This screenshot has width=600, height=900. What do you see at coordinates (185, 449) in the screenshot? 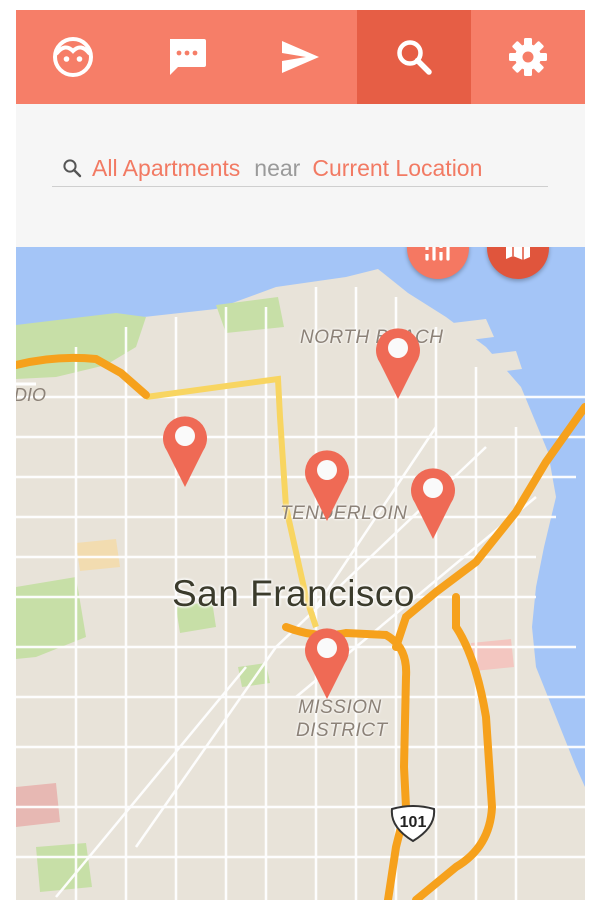
I see `map-pin-western-addition` at bounding box center [185, 449].